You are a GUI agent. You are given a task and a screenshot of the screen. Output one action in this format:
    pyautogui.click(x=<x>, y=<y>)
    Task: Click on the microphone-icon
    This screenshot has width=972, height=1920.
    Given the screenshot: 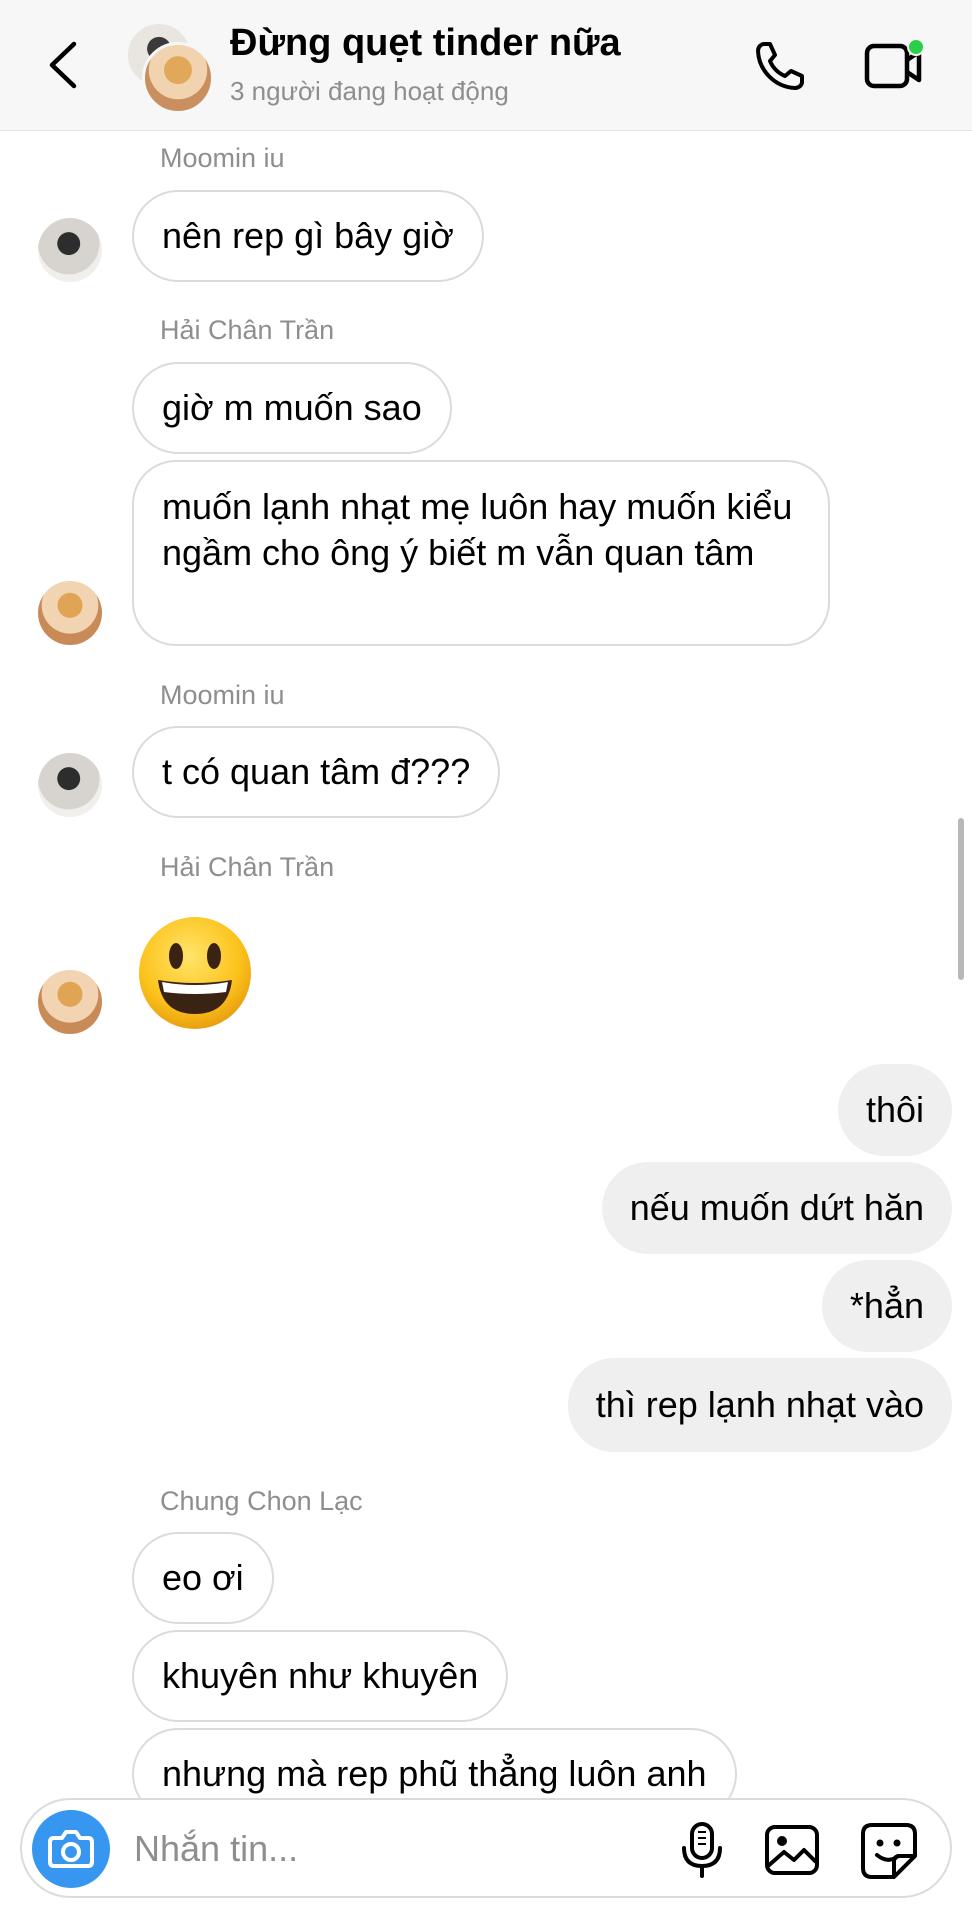 What is the action you would take?
    pyautogui.click(x=702, y=1850)
    